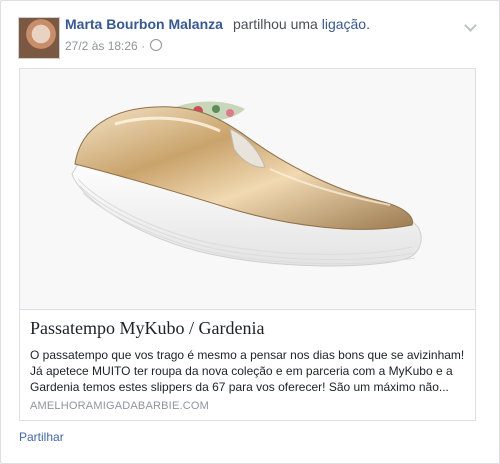 Image resolution: width=500 pixels, height=464 pixels. I want to click on author-name: Marta Bourbon Malanza, so click(144, 24).